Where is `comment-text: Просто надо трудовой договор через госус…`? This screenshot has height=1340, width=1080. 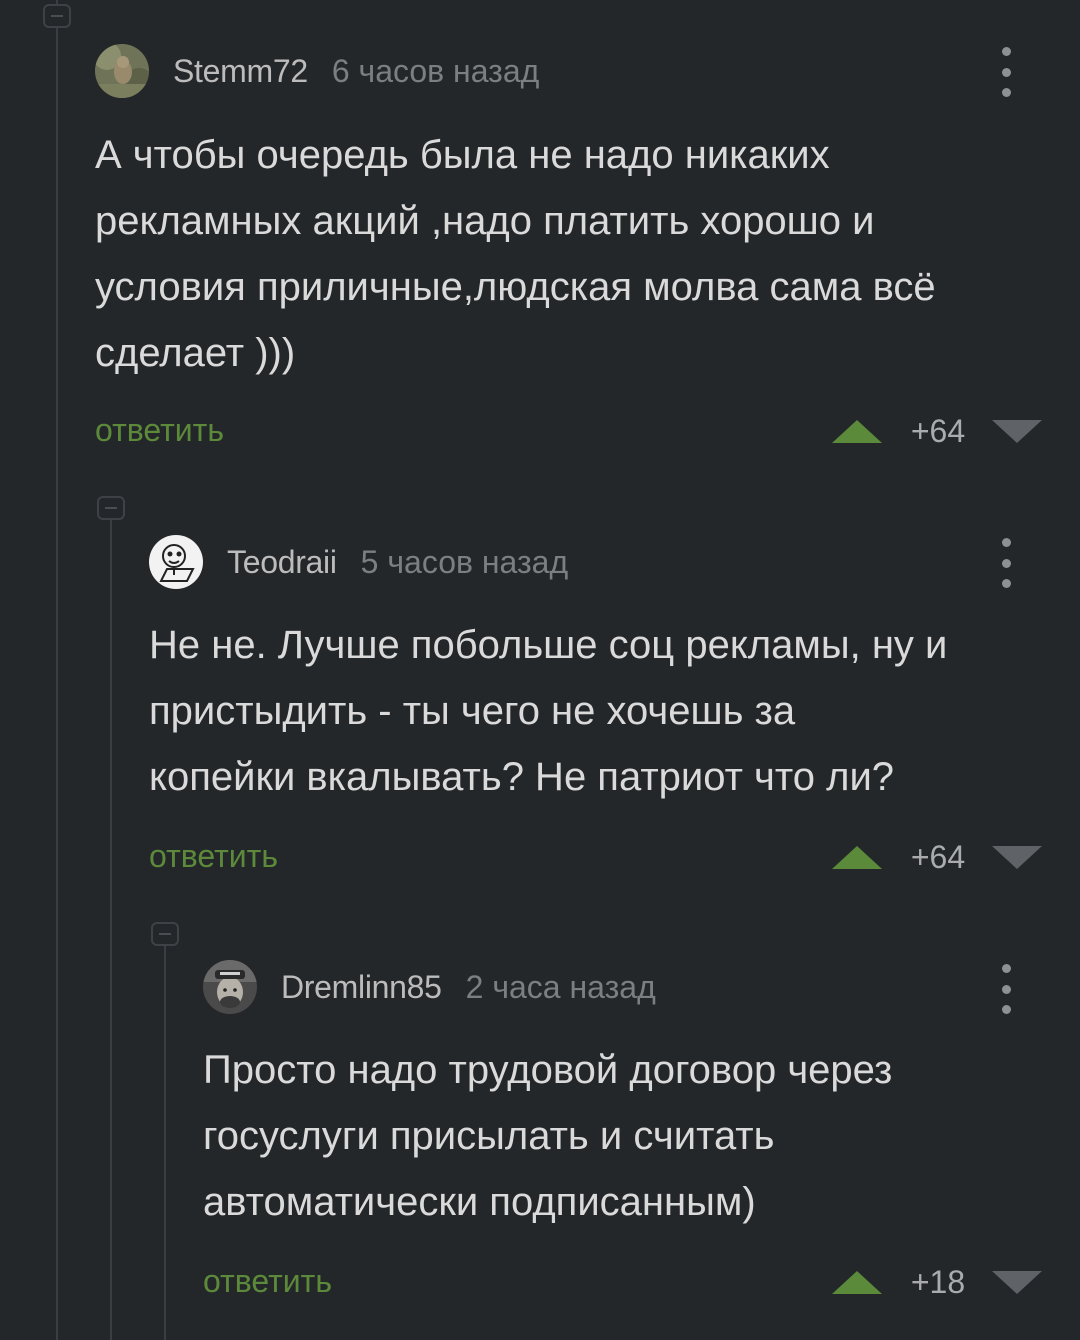
comment-text: Просто надо трудовой договор через госус… is located at coordinates (548, 1136).